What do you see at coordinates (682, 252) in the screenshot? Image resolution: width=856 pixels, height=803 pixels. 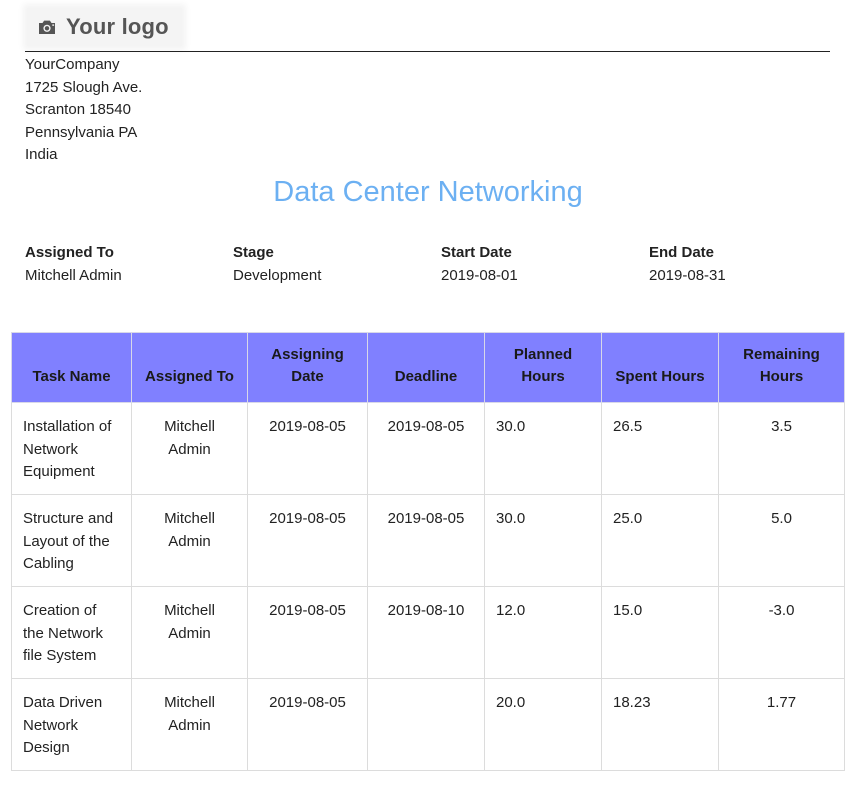 I see `info-label: End Date` at bounding box center [682, 252].